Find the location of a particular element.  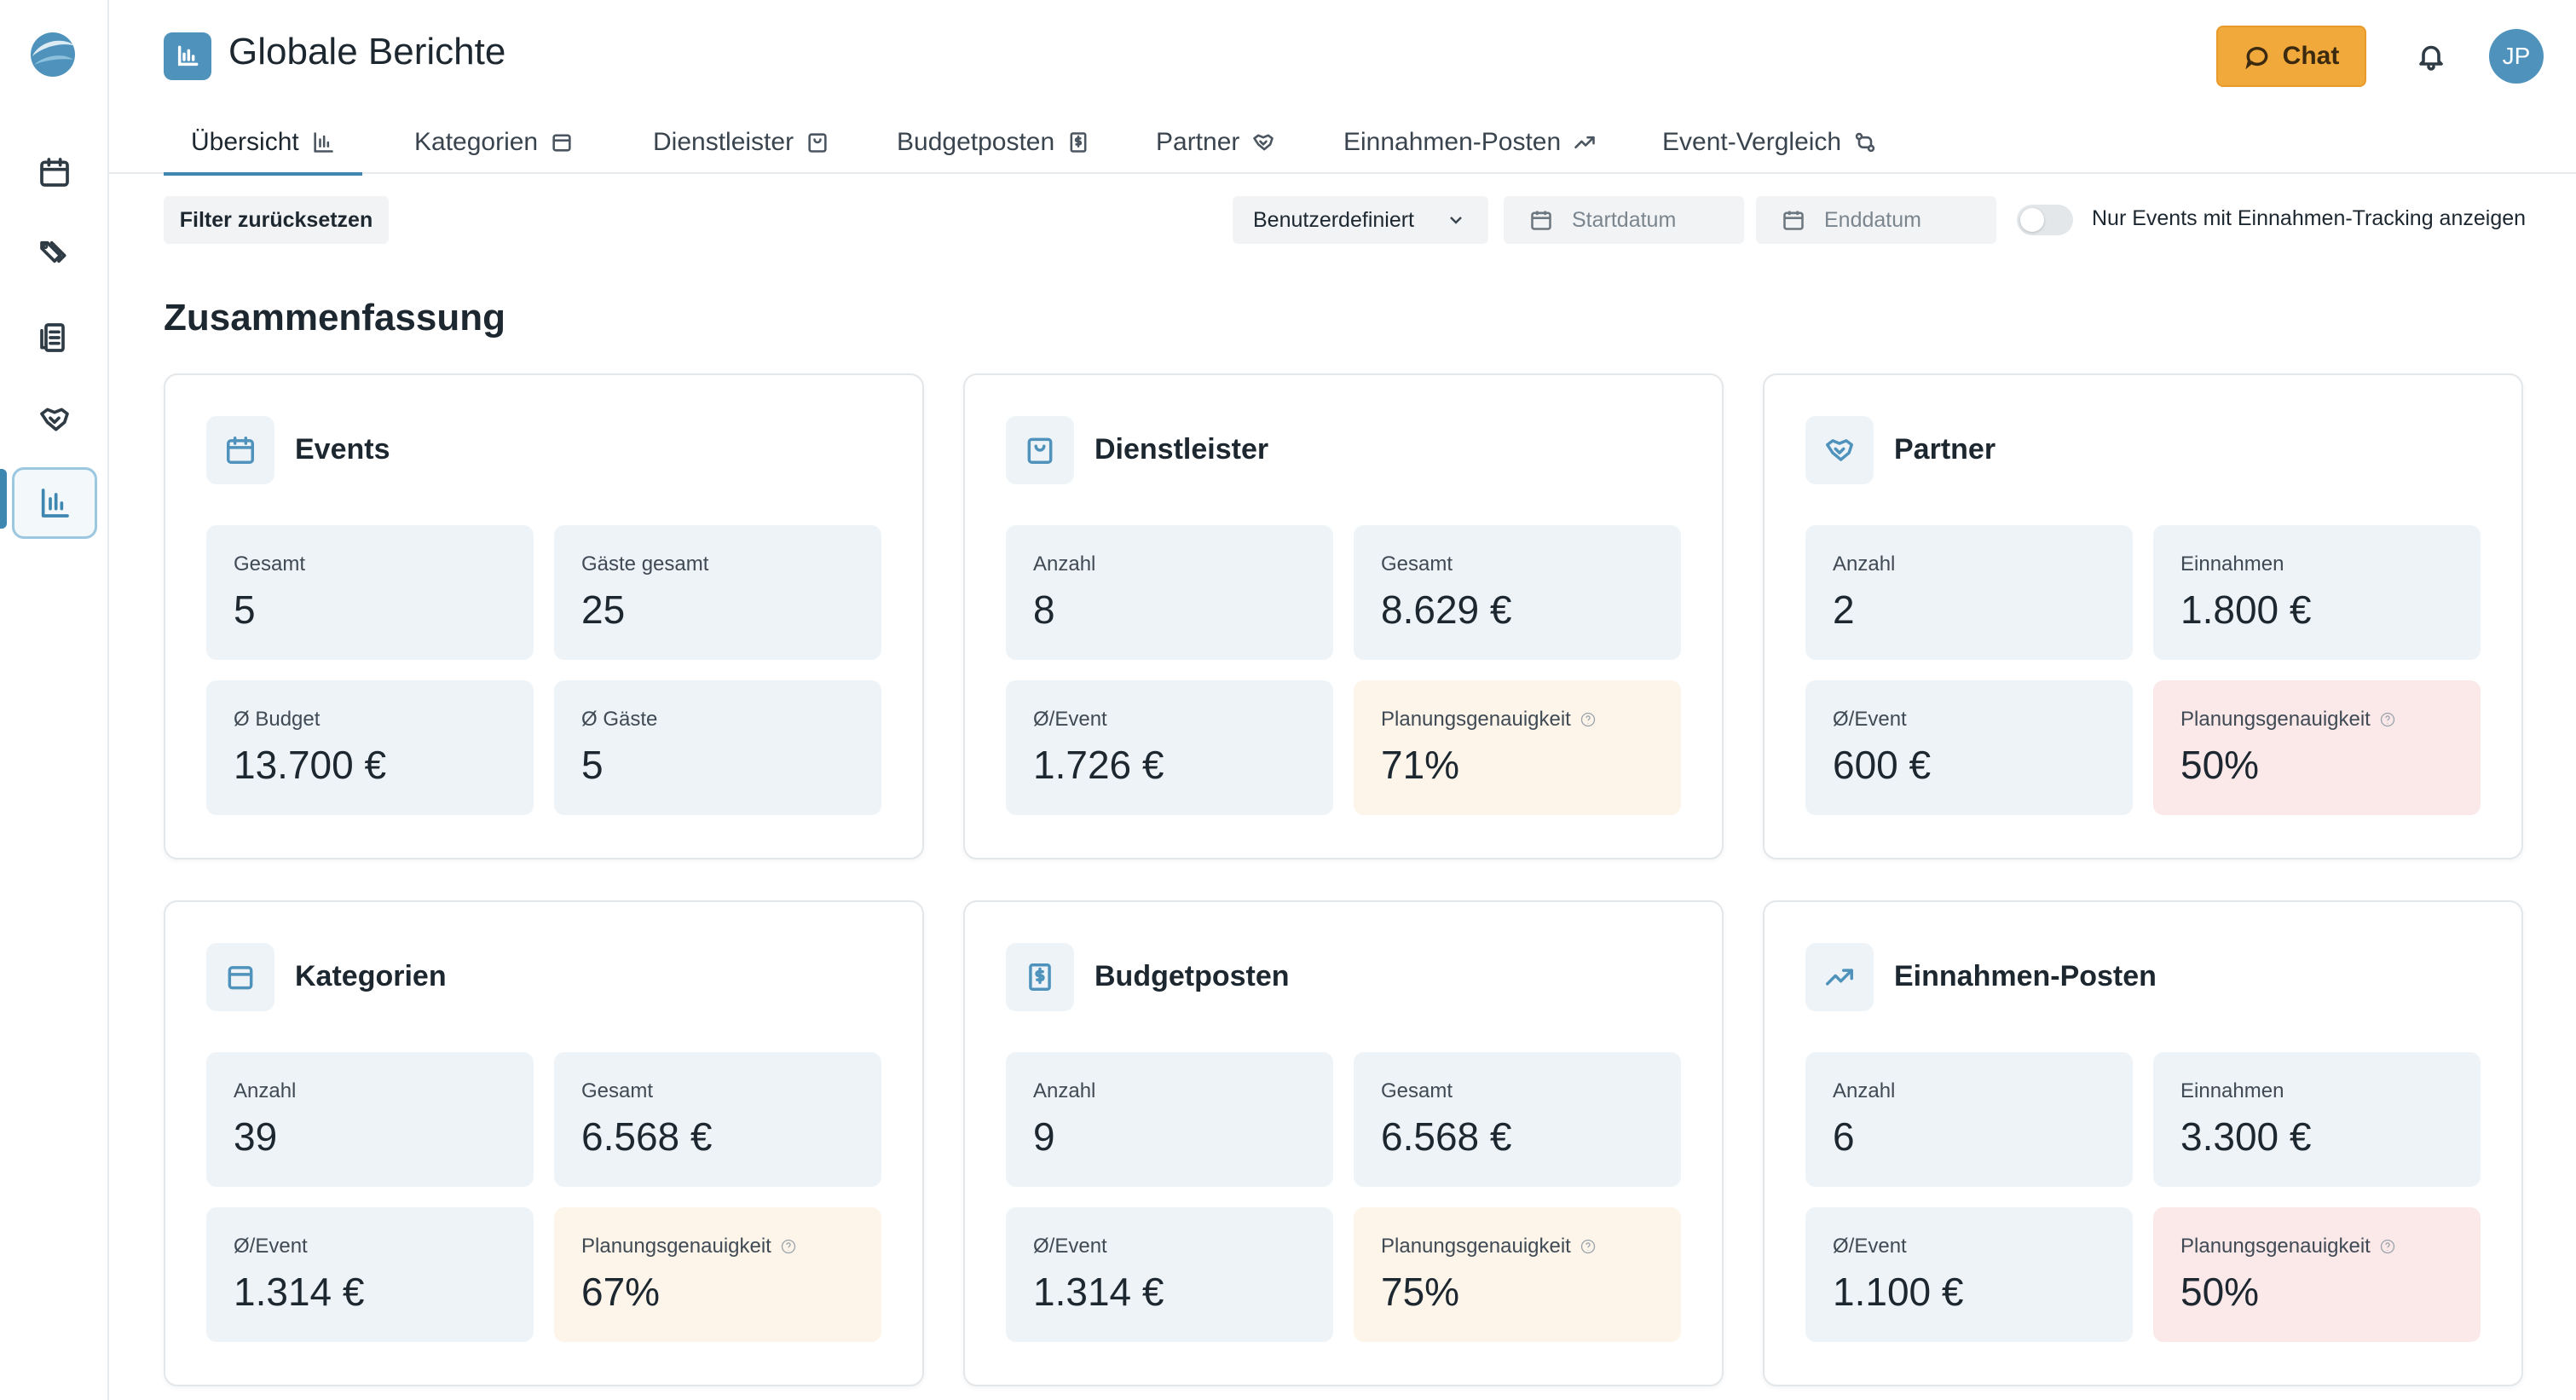

tags-icon is located at coordinates (53, 251).